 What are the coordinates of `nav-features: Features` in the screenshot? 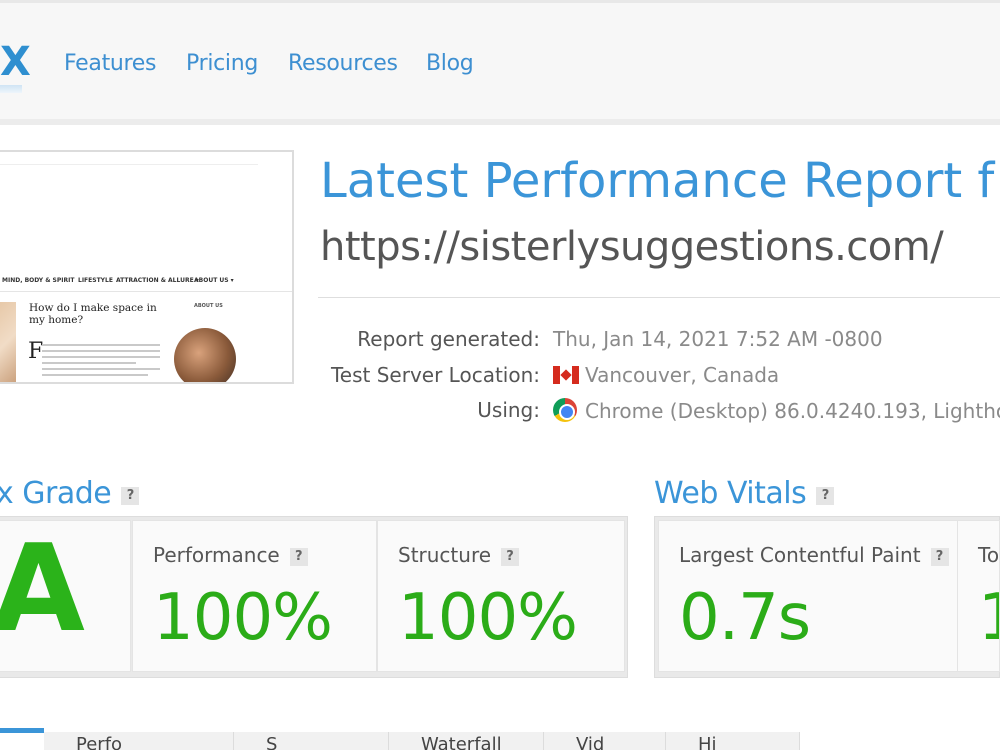 It's located at (110, 63).